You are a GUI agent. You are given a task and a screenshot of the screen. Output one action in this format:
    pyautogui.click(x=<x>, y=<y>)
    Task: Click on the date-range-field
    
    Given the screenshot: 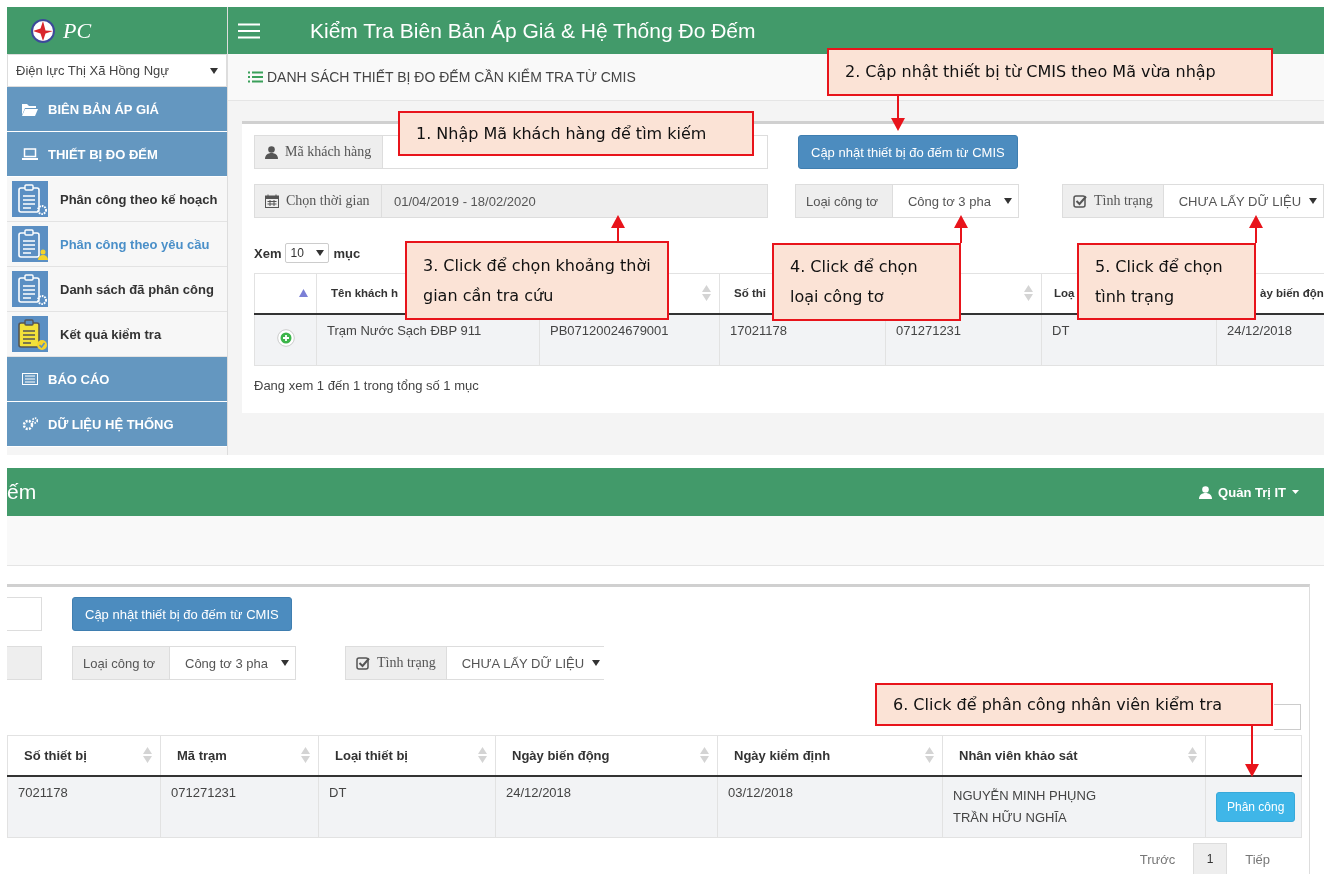 What is the action you would take?
    pyautogui.click(x=24, y=663)
    